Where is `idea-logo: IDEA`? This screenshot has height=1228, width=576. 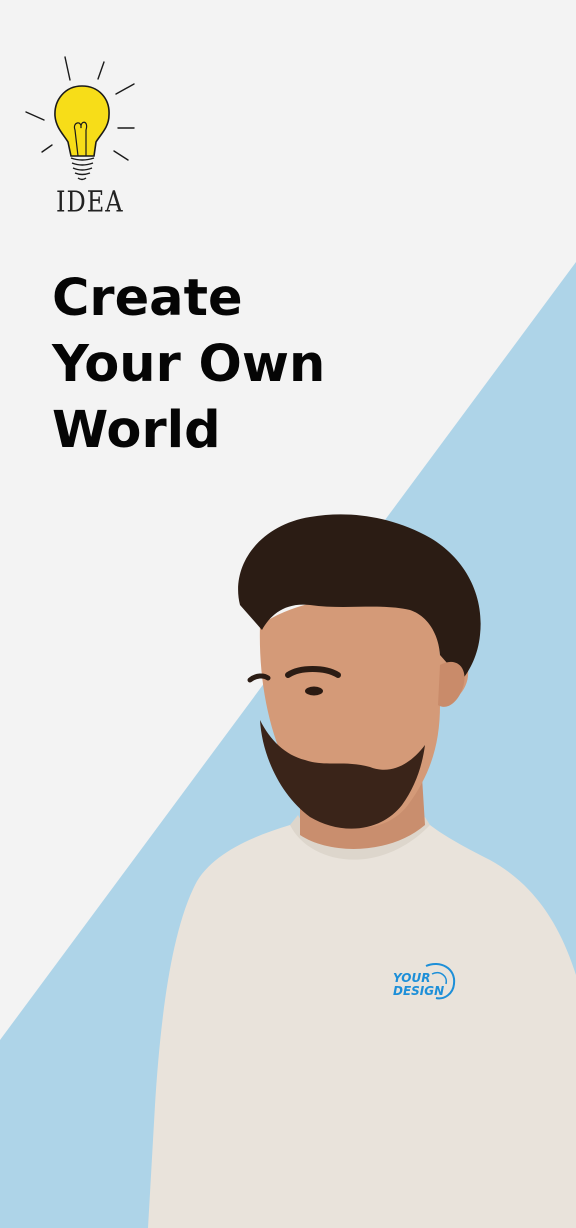
idea-logo: IDEA is located at coordinates (82, 139).